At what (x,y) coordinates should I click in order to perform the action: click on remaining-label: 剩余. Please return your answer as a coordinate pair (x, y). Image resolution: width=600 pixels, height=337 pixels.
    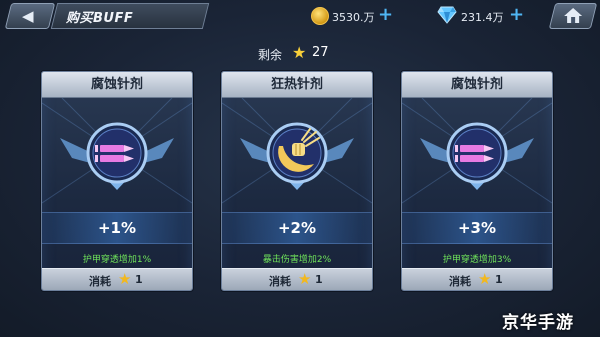
    Looking at the image, I should click on (270, 55).